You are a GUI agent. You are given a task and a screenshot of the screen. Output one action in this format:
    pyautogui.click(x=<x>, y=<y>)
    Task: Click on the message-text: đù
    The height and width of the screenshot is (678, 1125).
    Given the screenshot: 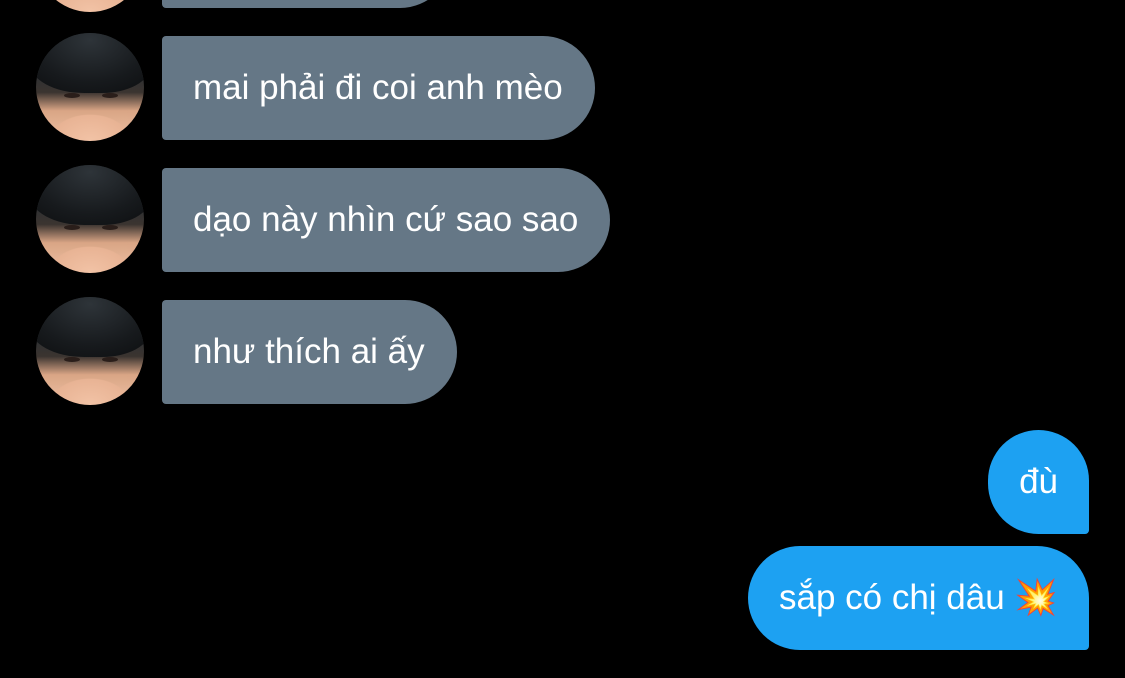 What is the action you would take?
    pyautogui.click(x=1038, y=481)
    